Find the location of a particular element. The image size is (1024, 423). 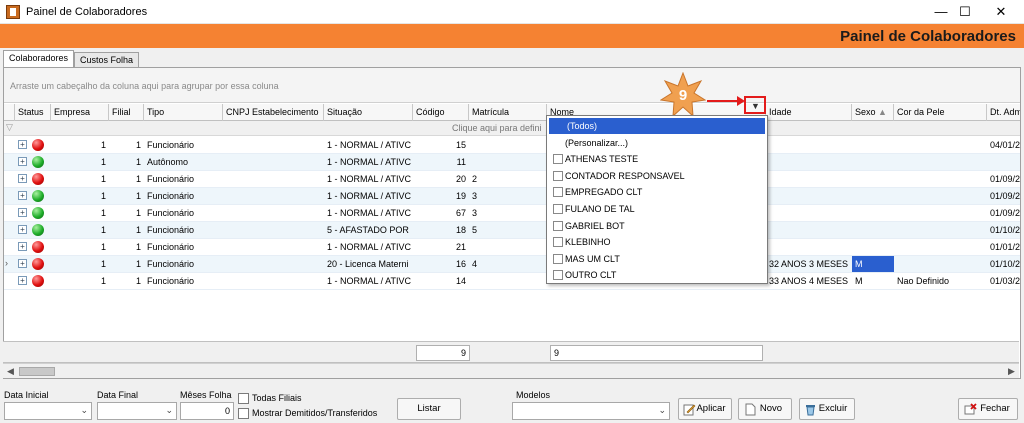

cell-codigo: 21 is located at coordinates (441, 247).